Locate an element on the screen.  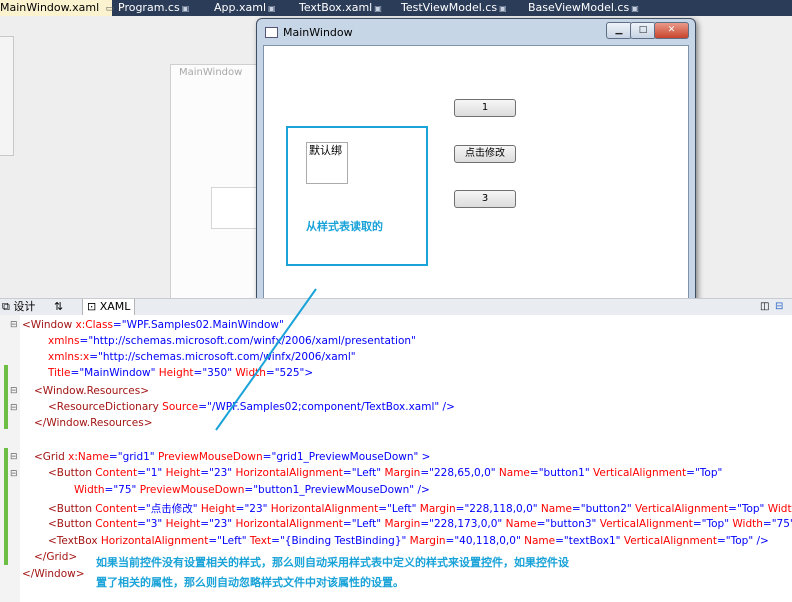
callout-connector-line is located at coordinates (266, 359).